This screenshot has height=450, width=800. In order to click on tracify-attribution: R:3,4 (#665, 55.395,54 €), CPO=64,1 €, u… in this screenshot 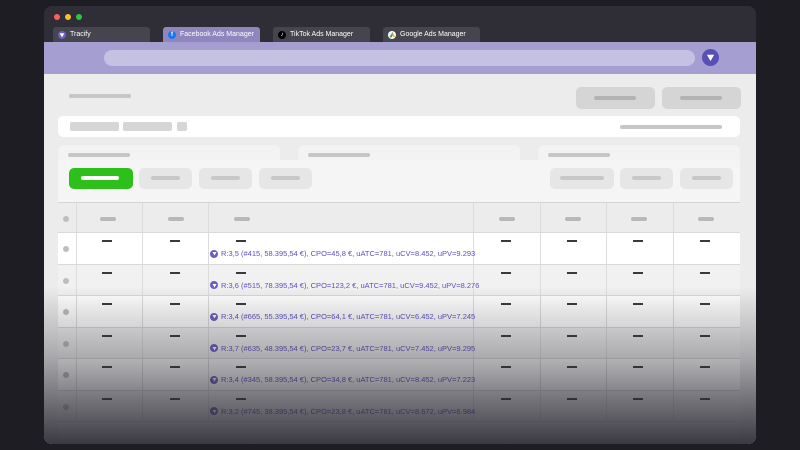, I will do `click(342, 316)`.